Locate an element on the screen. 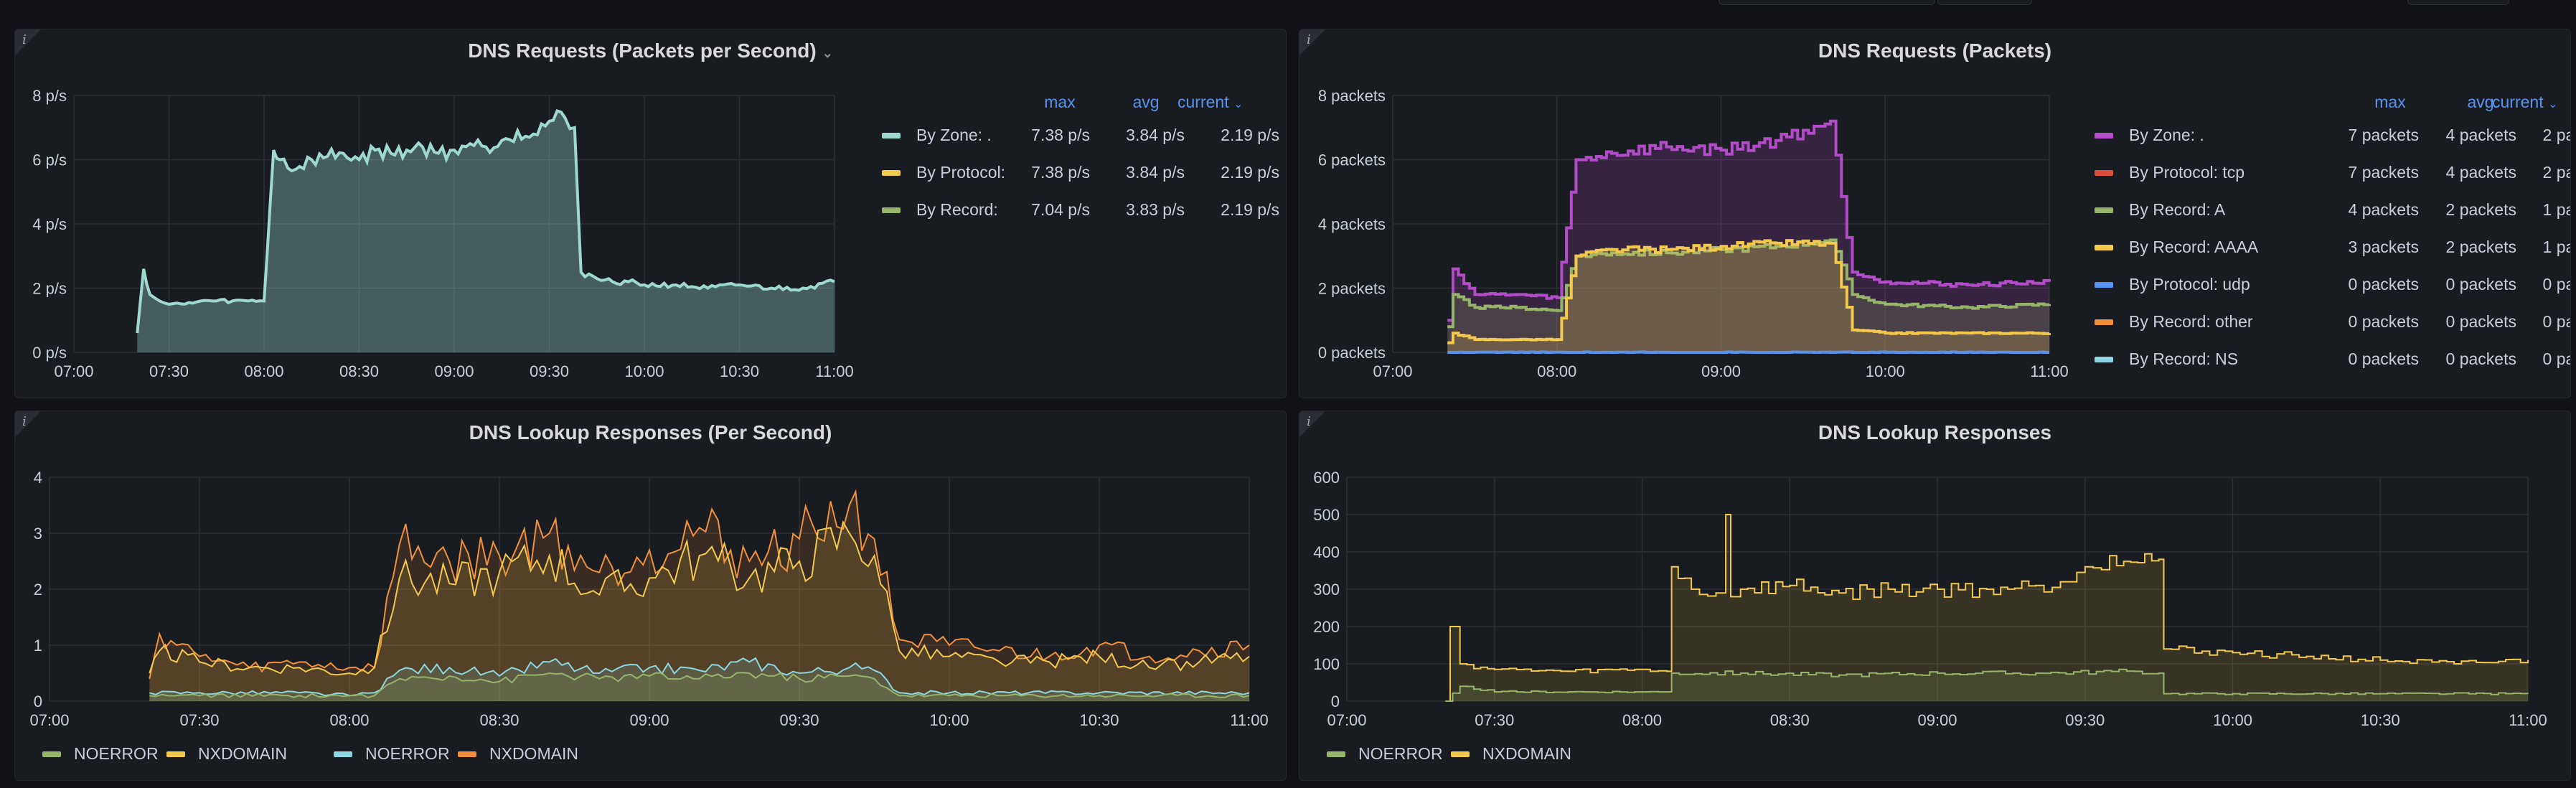  legend-row: By Protocol: 7.38 p/s 3.84 p/s 2.19 p/s is located at coordinates (1070, 178).